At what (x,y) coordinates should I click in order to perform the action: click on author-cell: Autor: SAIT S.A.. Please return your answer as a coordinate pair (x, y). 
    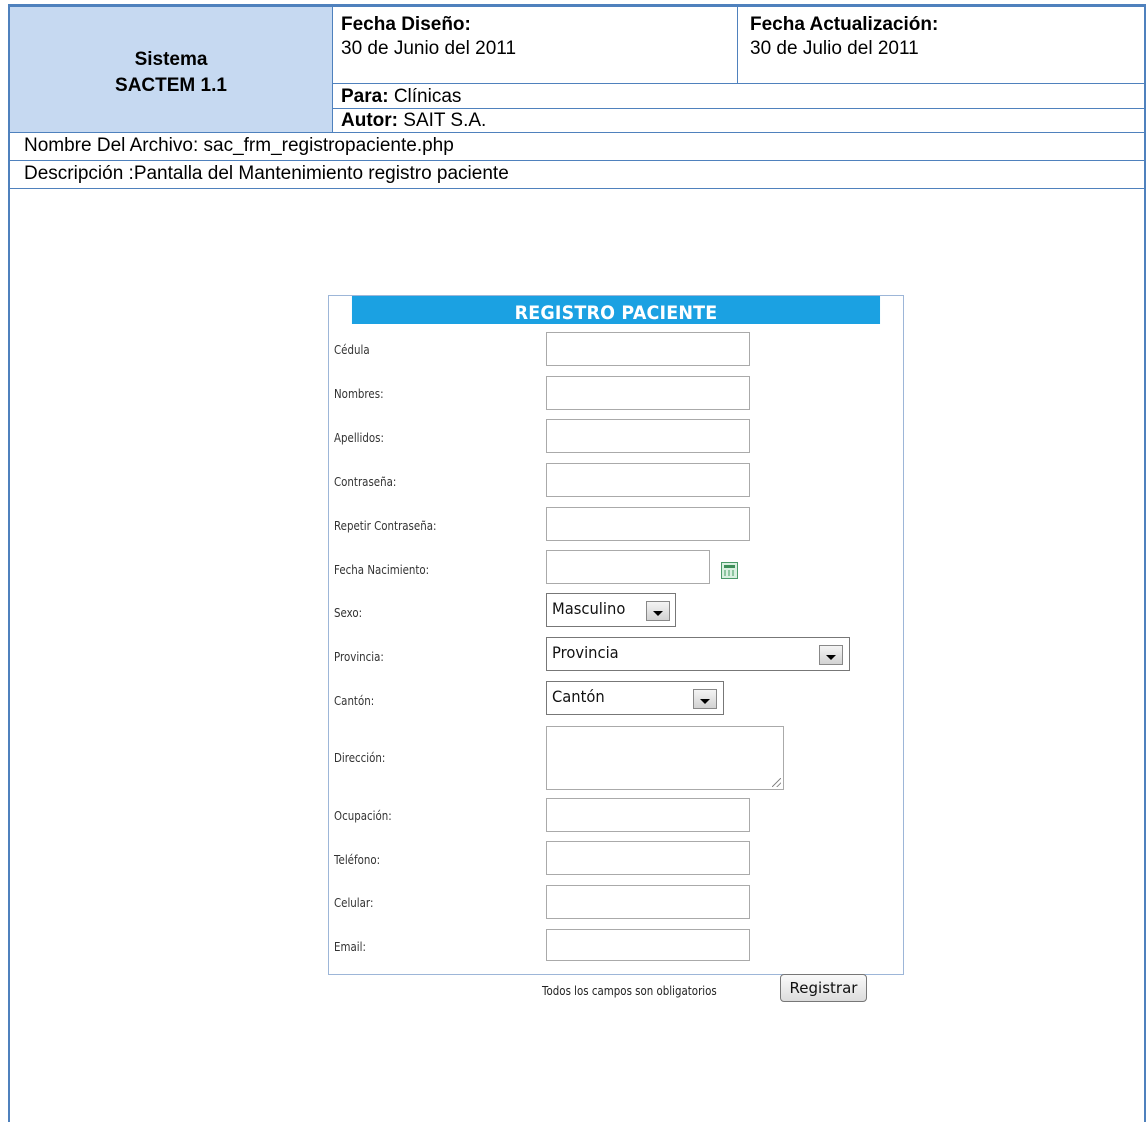
    Looking at the image, I should click on (739, 121).